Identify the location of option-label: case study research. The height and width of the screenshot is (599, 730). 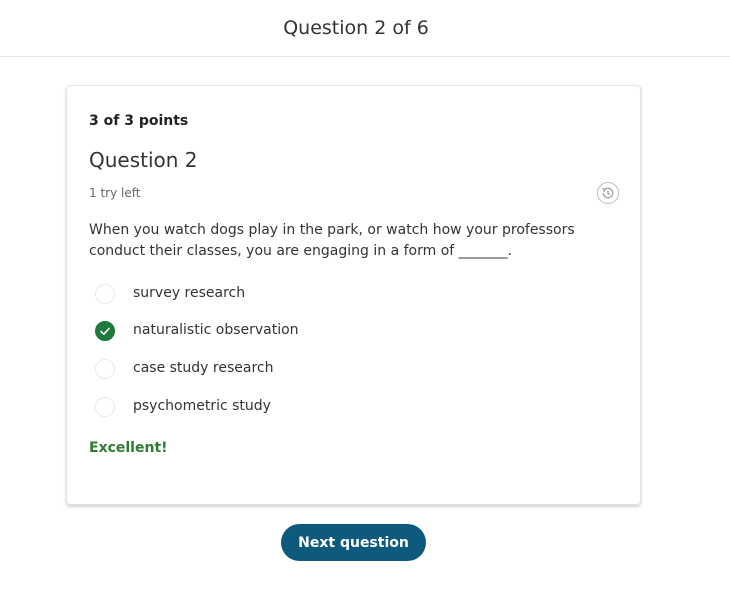
(203, 368).